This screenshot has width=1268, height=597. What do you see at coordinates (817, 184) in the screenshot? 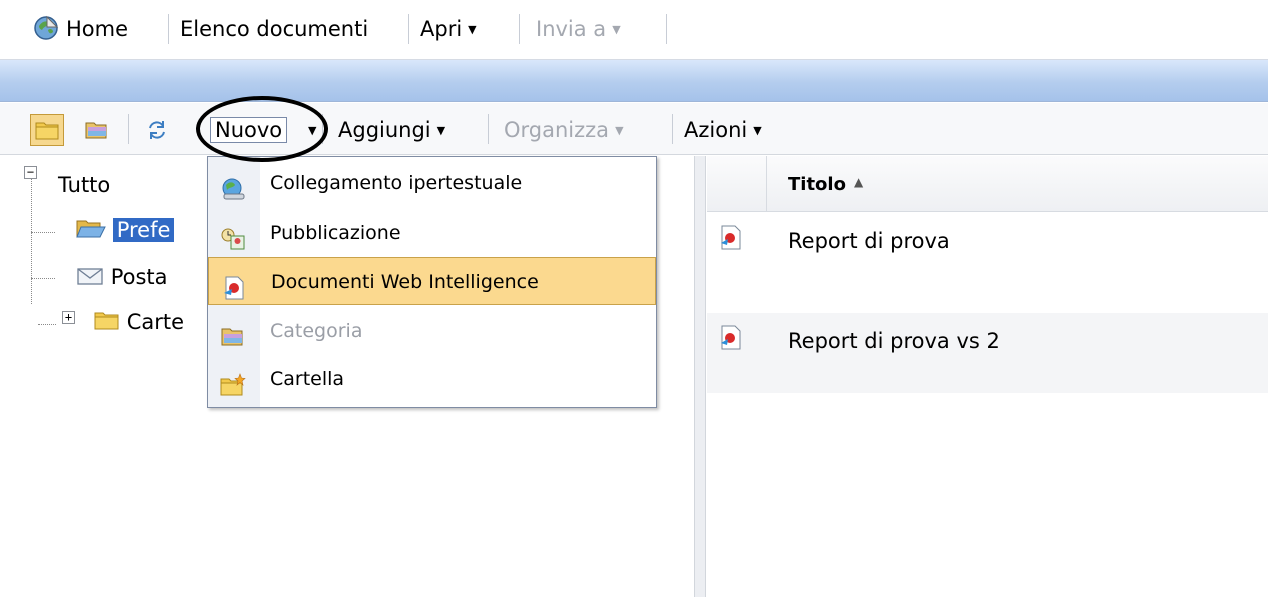
I see `title-column-label: Titolo` at bounding box center [817, 184].